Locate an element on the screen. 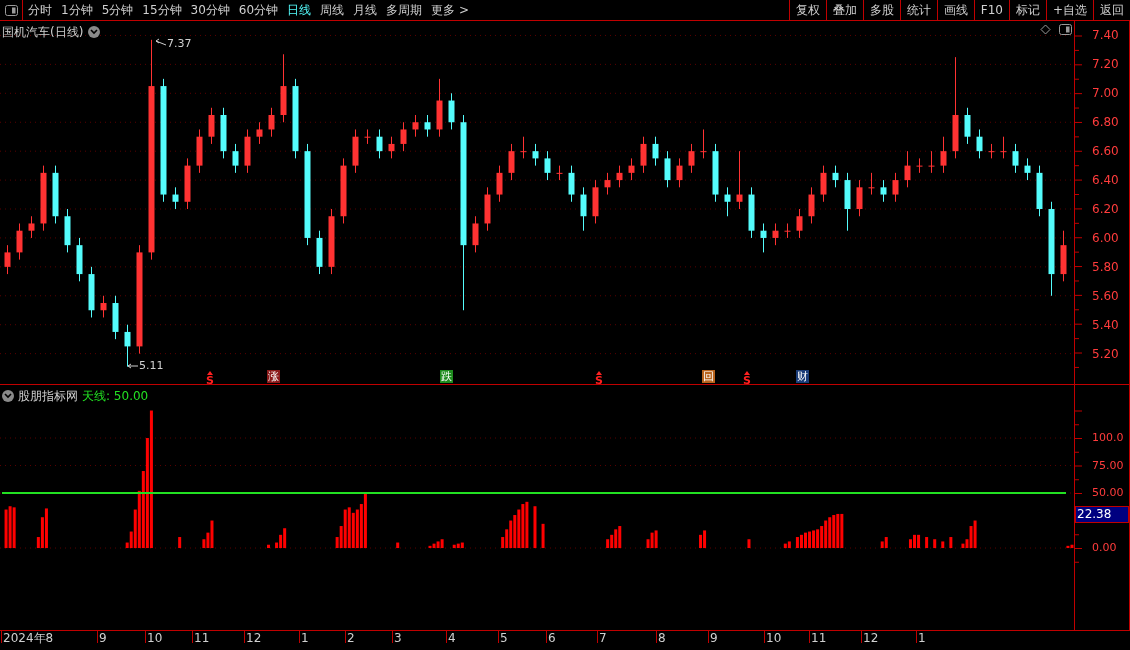 The width and height of the screenshot is (1130, 650). axis-label: 5.40 is located at coordinates (1105, 324).